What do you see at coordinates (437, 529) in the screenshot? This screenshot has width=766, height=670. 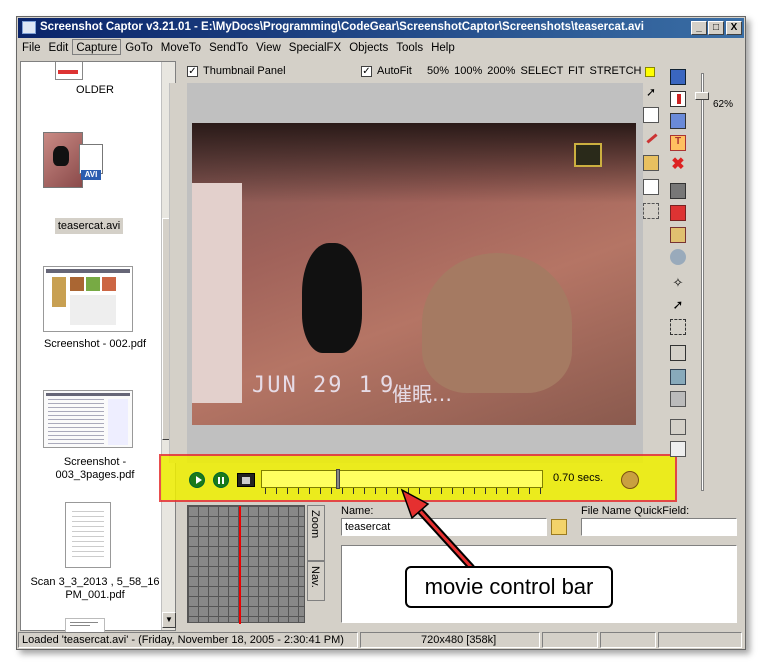 I see `callout-arrow` at bounding box center [437, 529].